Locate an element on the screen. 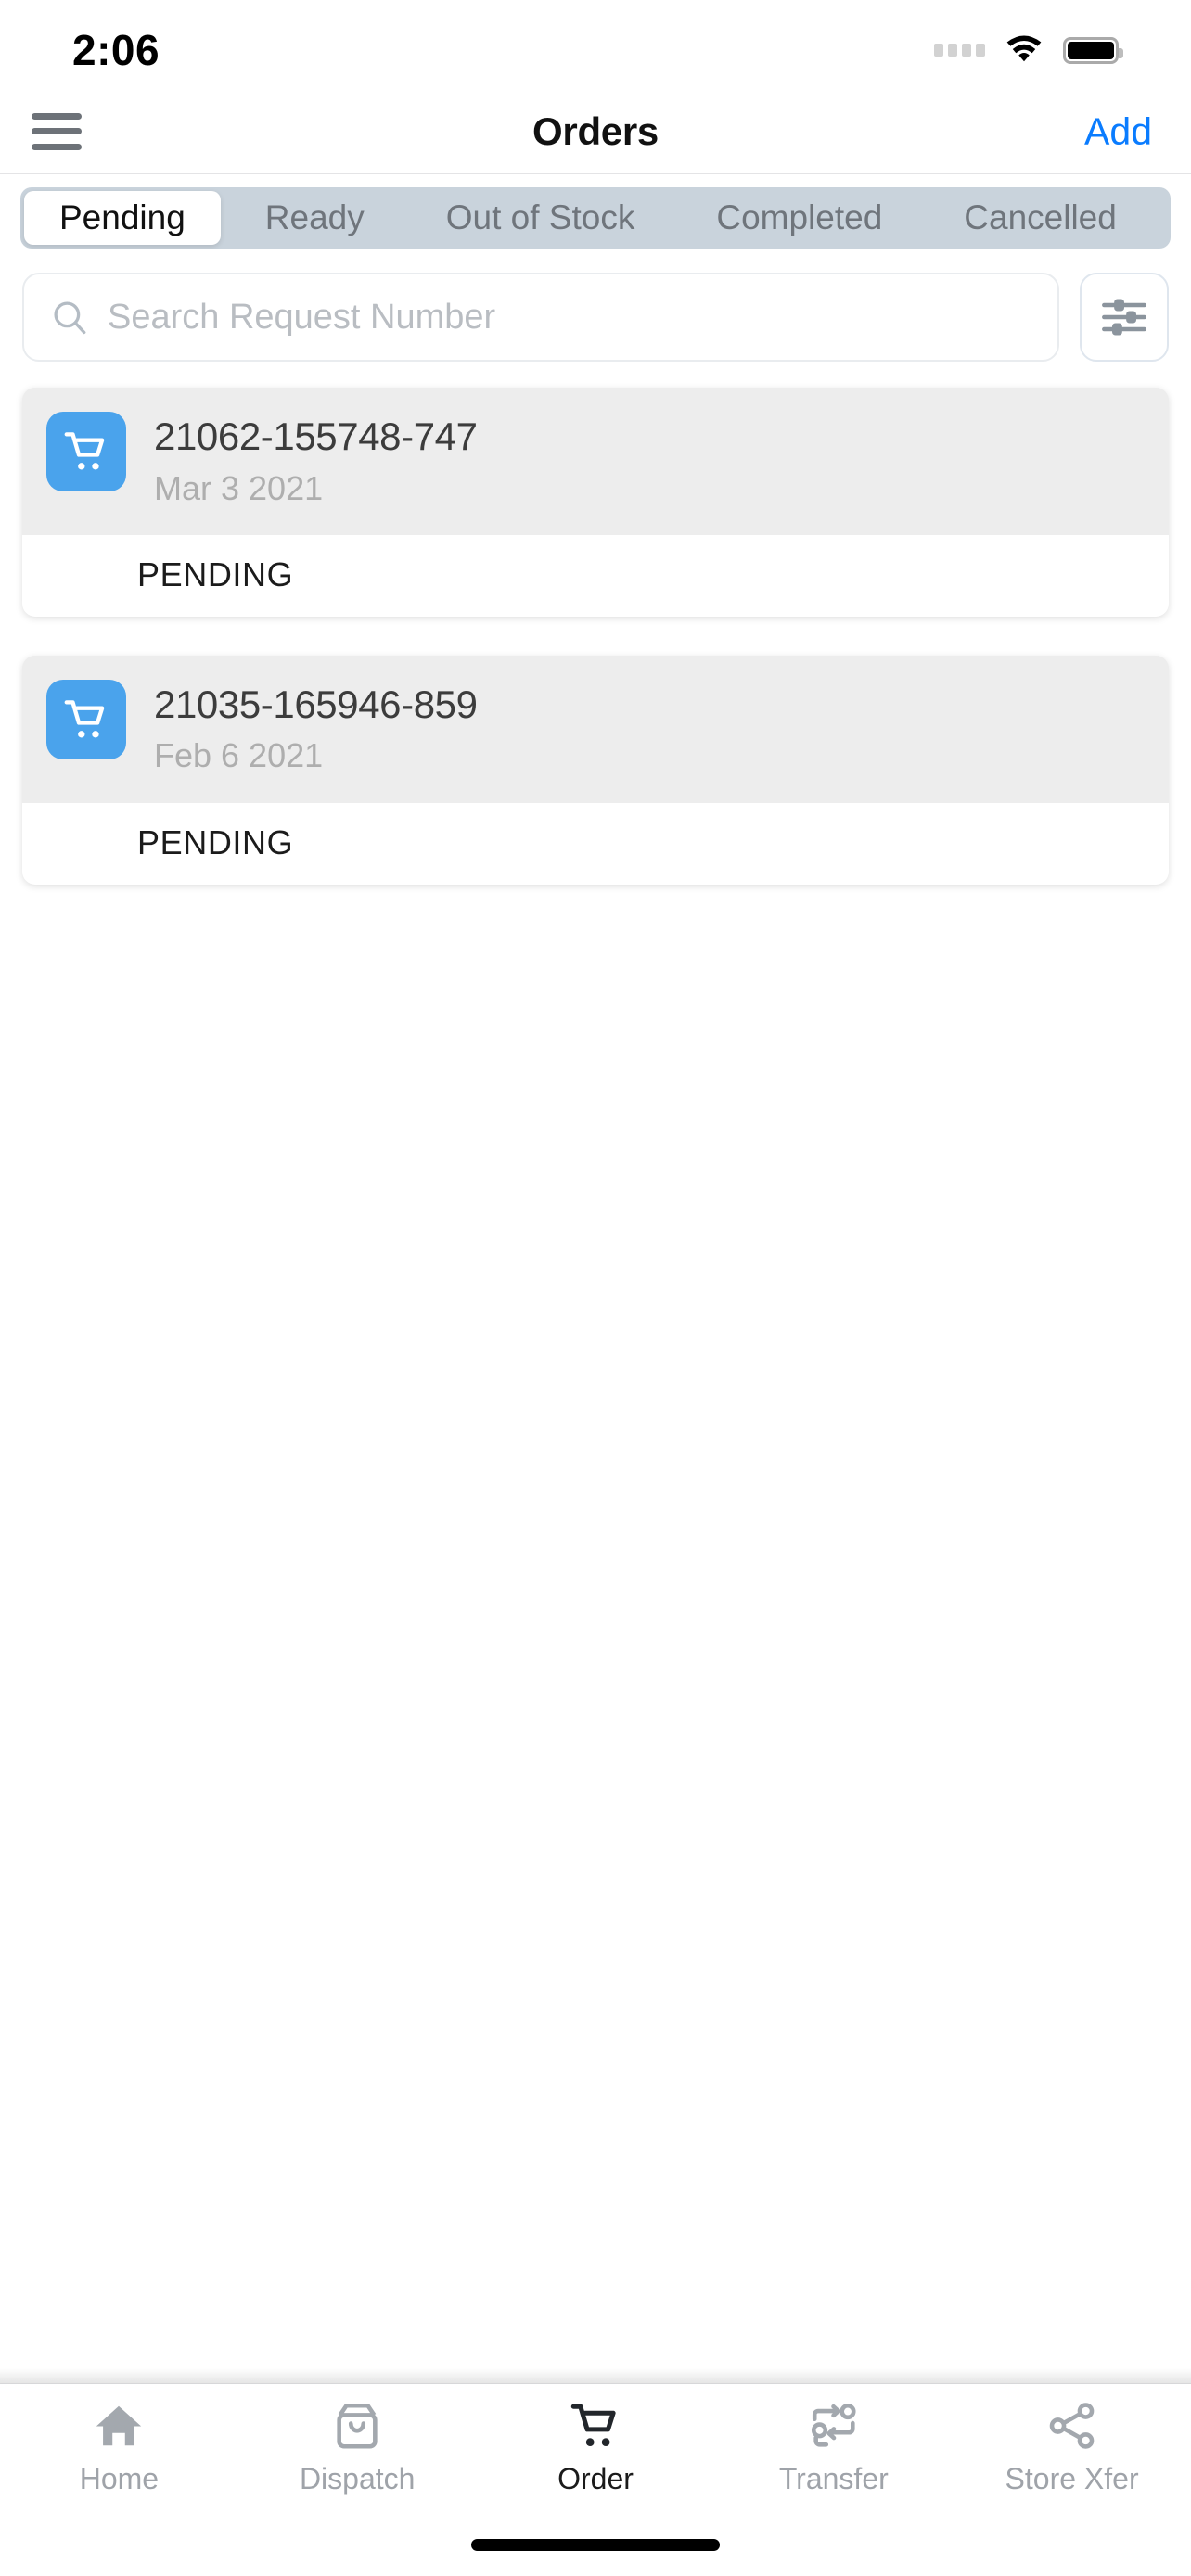  order-card: 21035-165946-859 Feb 6 2021 PENDING is located at coordinates (595, 770).